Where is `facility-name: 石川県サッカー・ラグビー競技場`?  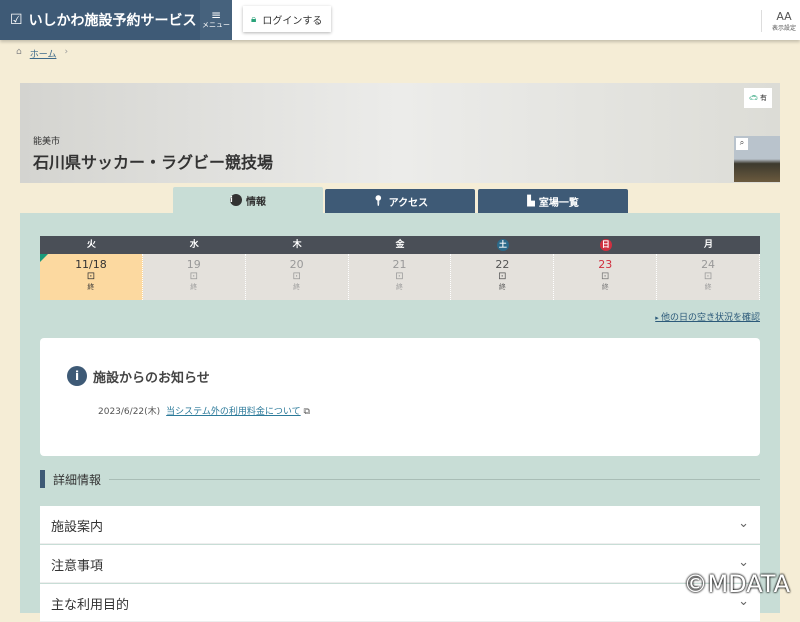
facility-name: 石川県サッカー・ラグビー競技場 is located at coordinates (153, 162).